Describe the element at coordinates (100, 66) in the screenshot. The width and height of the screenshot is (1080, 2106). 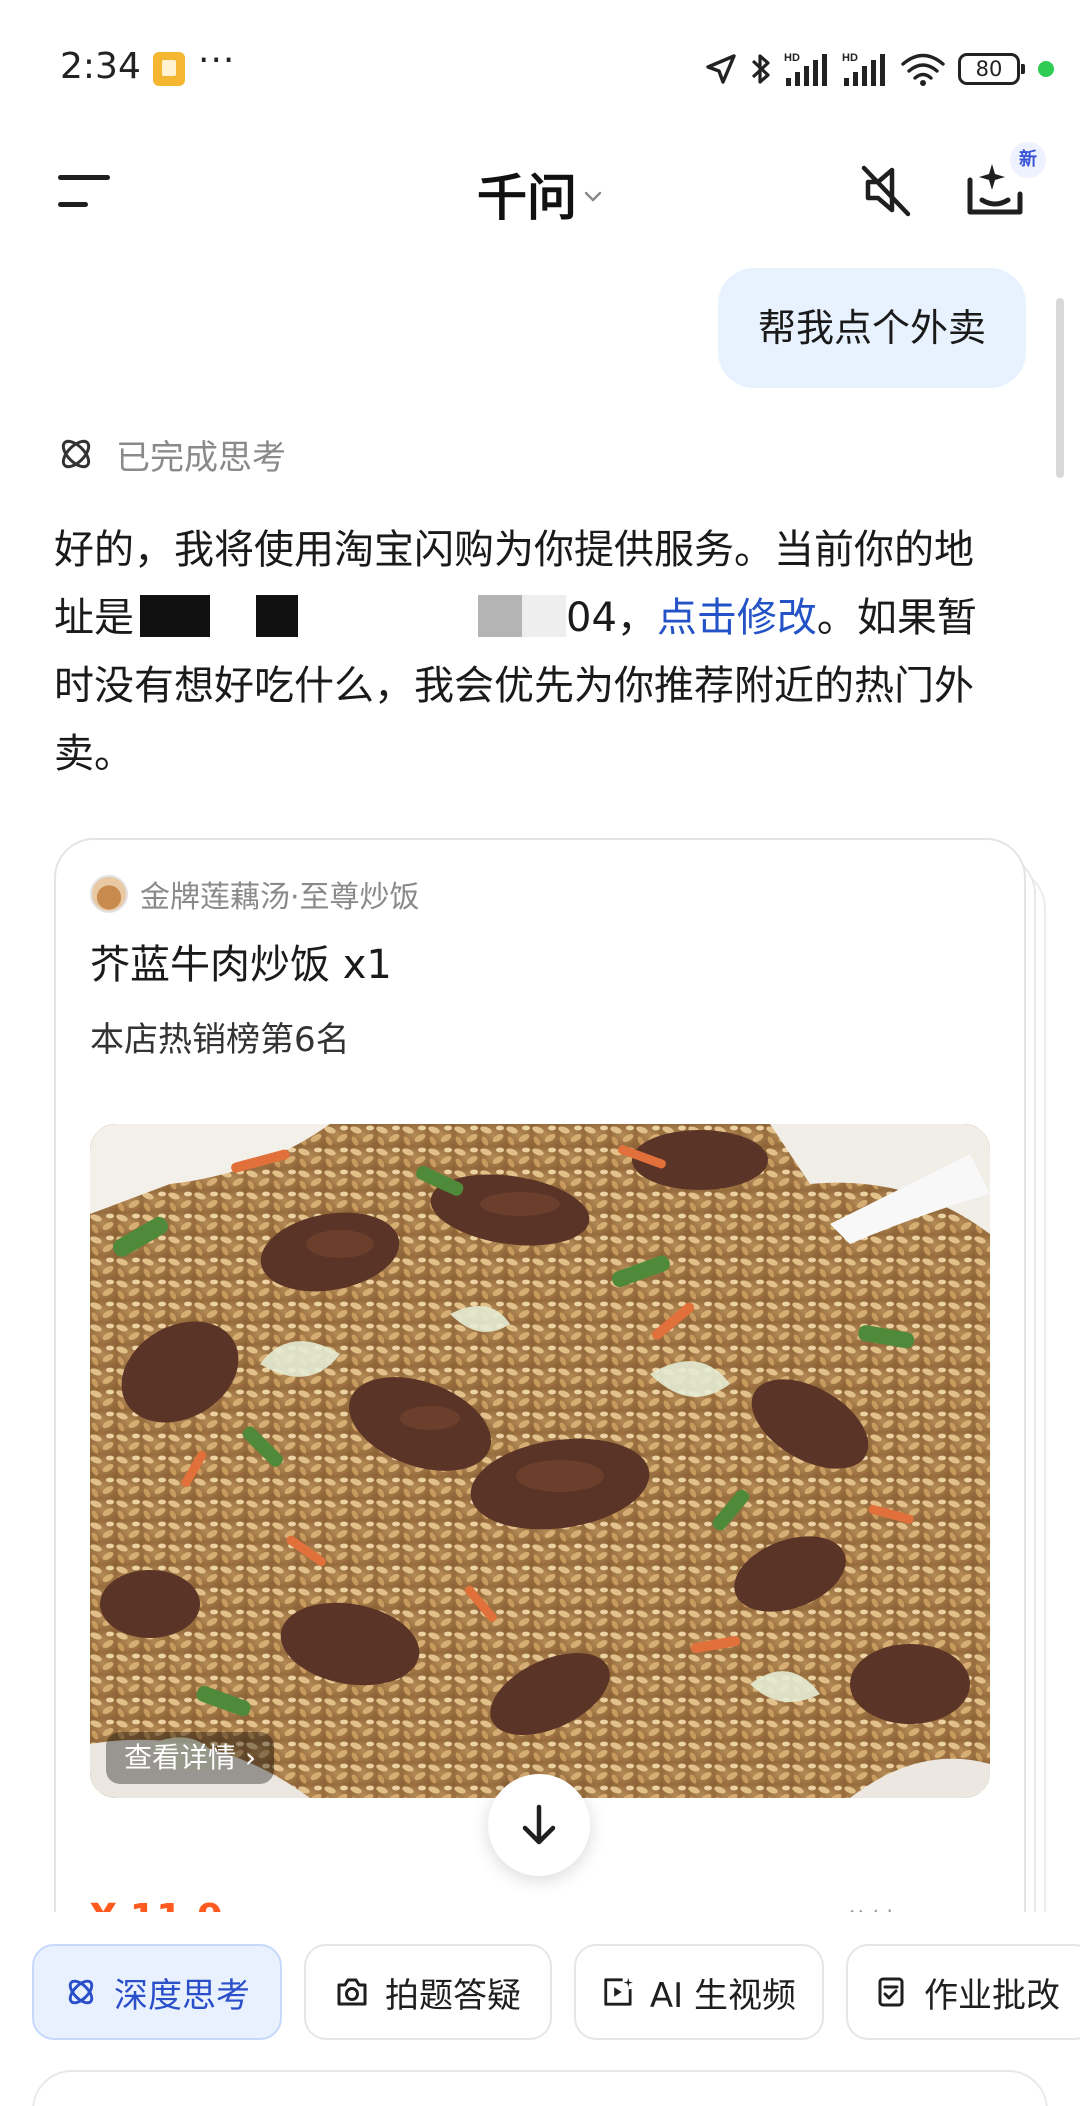
I see `status-time: 2:34` at that location.